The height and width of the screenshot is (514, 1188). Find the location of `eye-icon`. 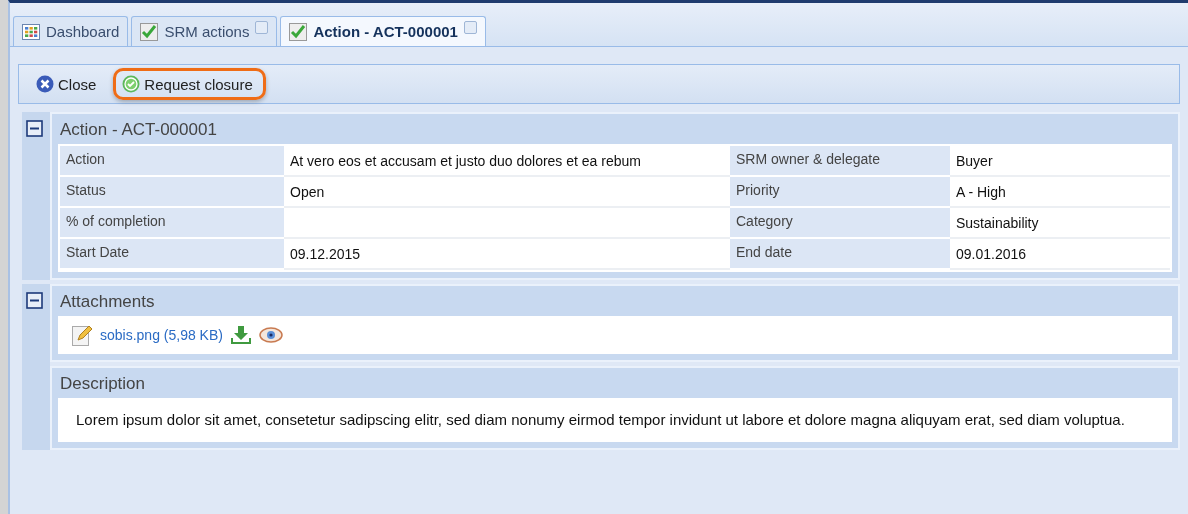

eye-icon is located at coordinates (270, 335).